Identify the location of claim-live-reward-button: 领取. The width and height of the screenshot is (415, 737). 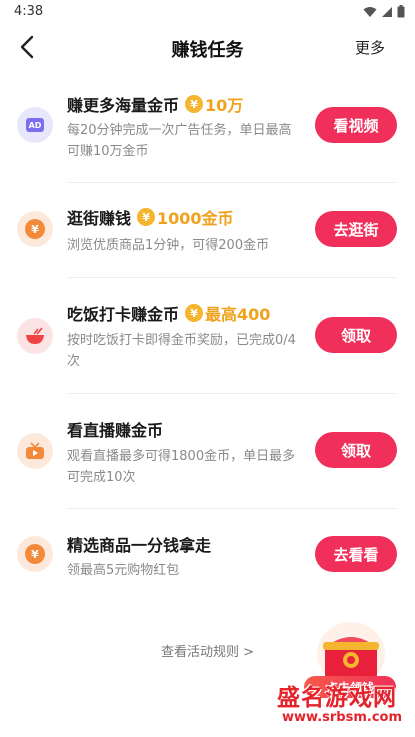
(356, 450).